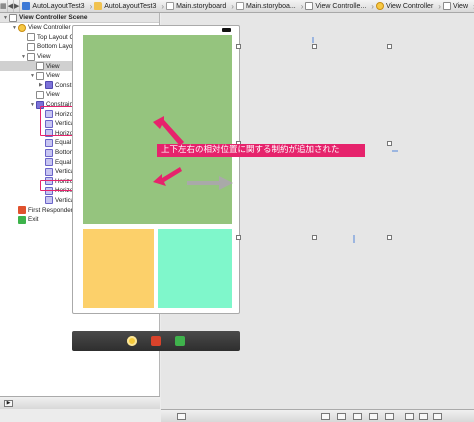 The image size is (474, 422). I want to click on zoom-reset-button, so click(423, 416).